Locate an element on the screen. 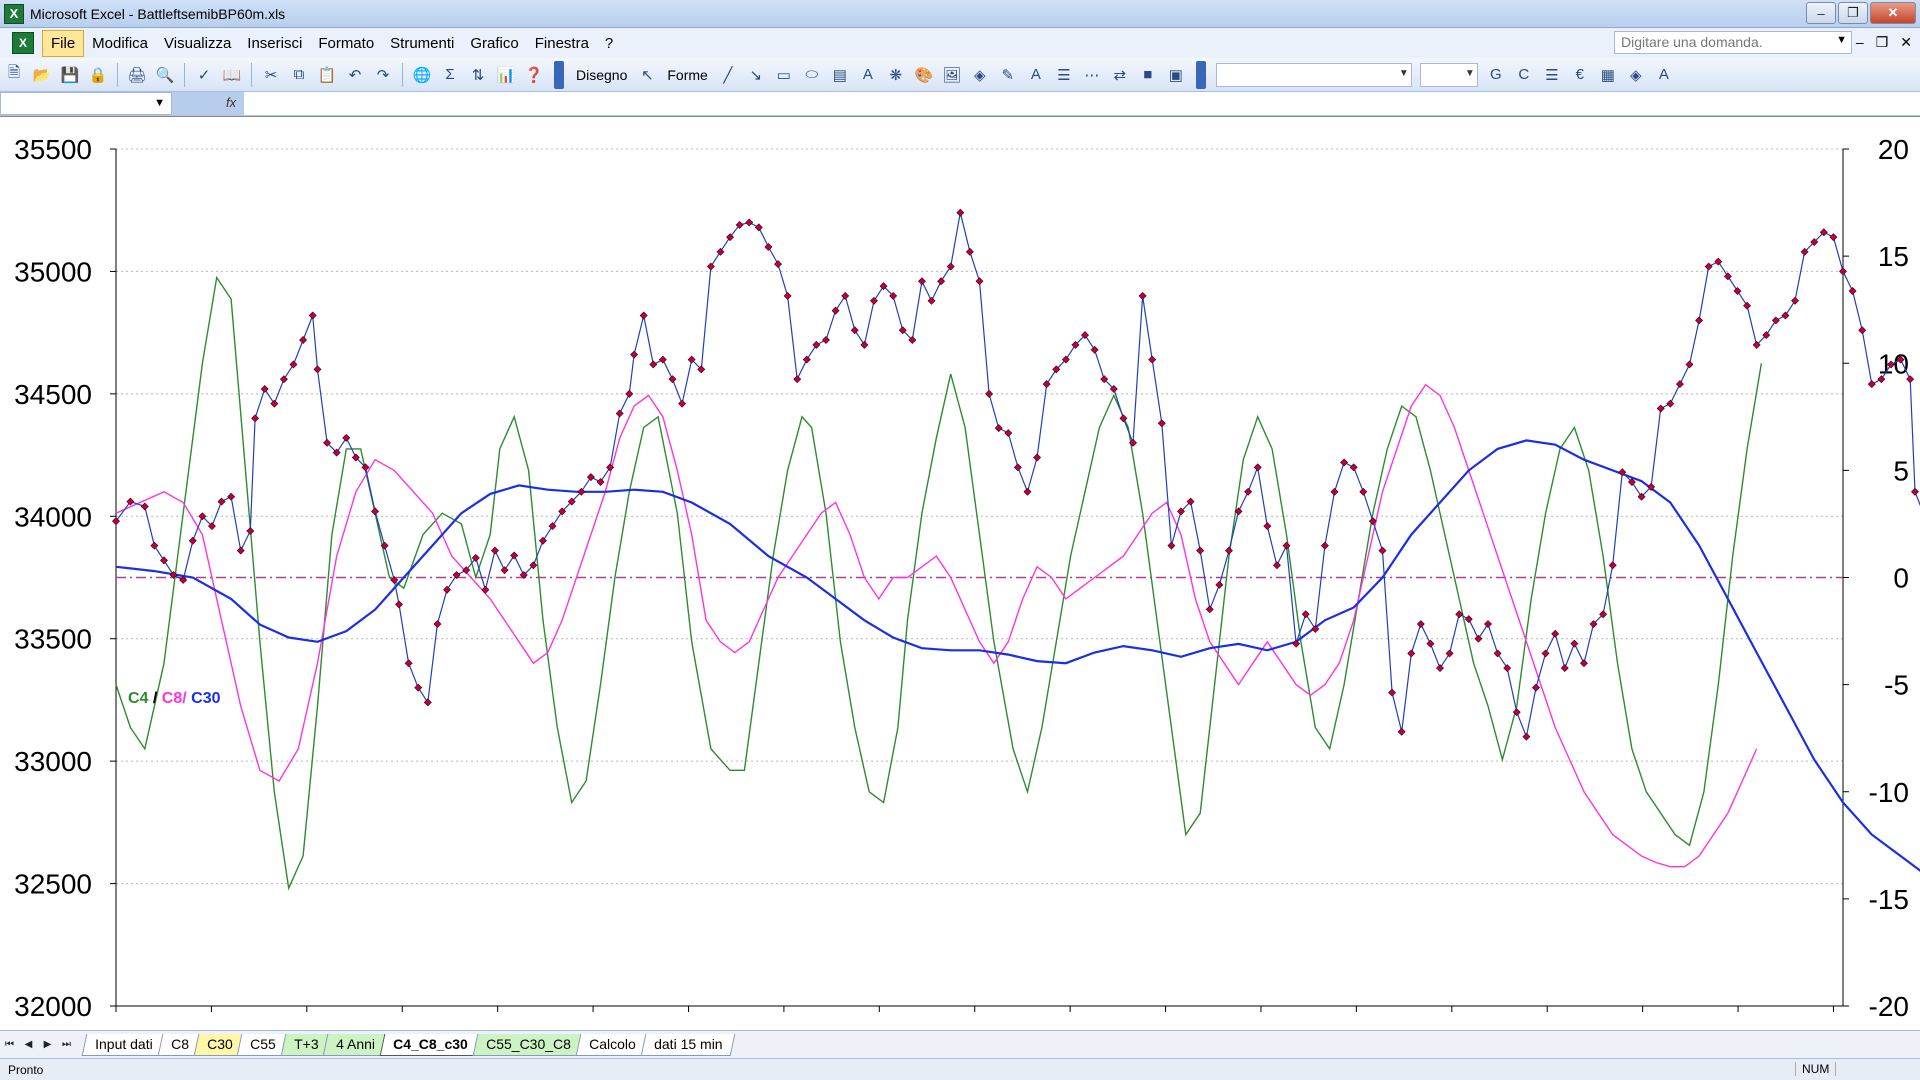 This screenshot has height=1080, width=1920. prev-sheet-button: ◀ is located at coordinates (28, 1044).